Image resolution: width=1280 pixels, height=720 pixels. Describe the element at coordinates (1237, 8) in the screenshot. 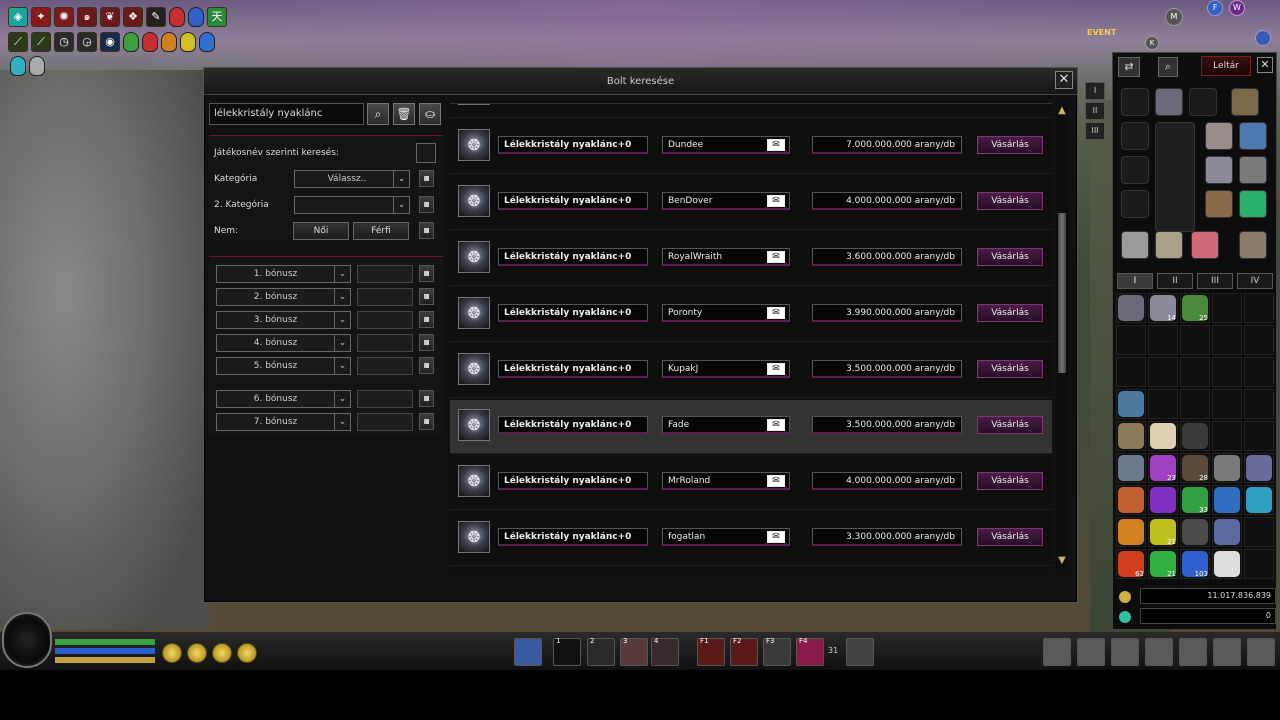

I see `minimap-button-w: W` at that location.